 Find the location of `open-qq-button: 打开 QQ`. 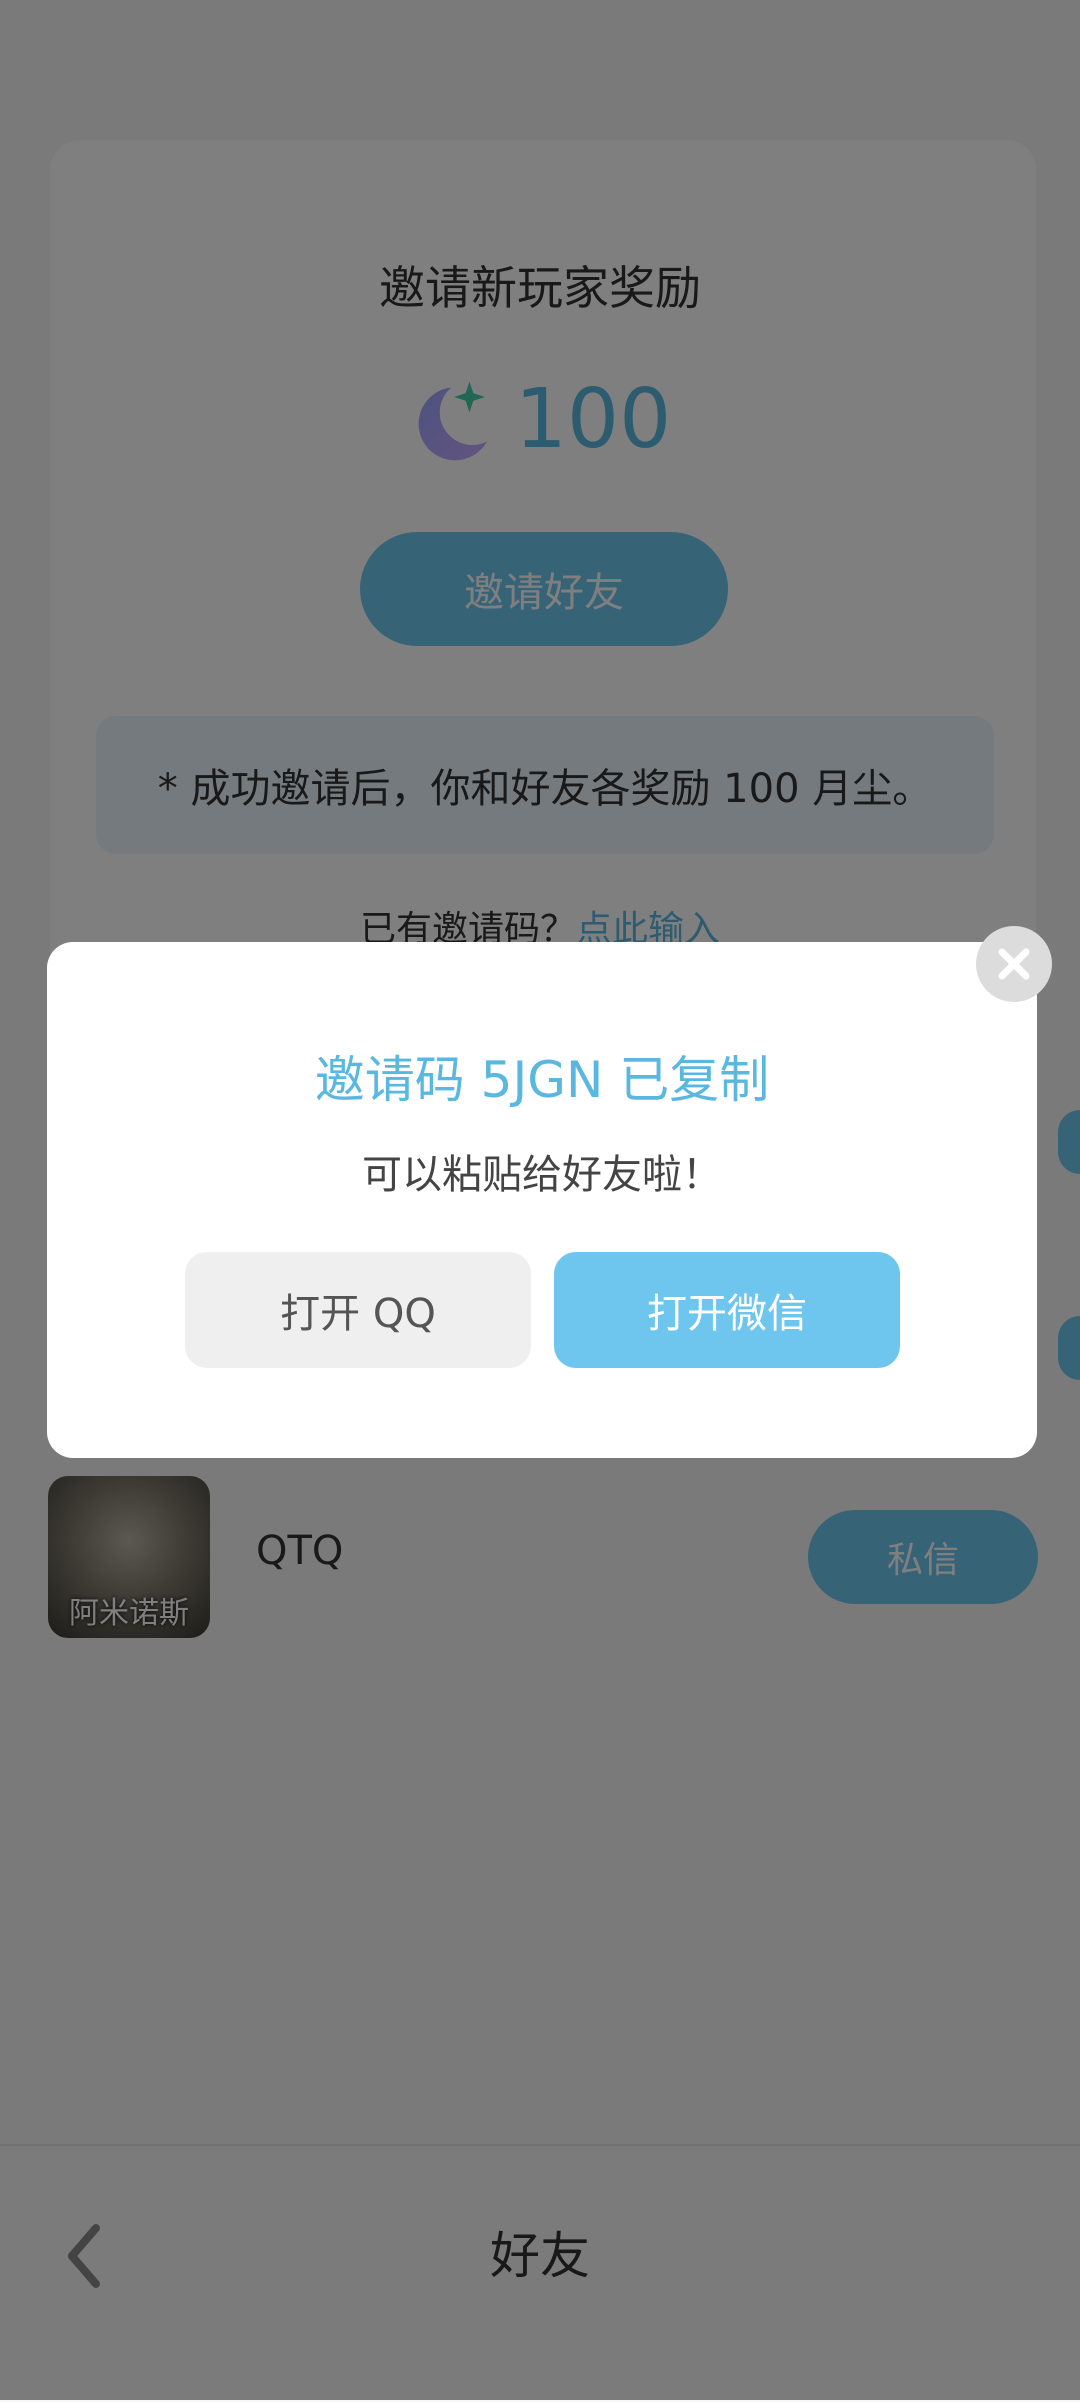

open-qq-button: 打开 QQ is located at coordinates (358, 1310).